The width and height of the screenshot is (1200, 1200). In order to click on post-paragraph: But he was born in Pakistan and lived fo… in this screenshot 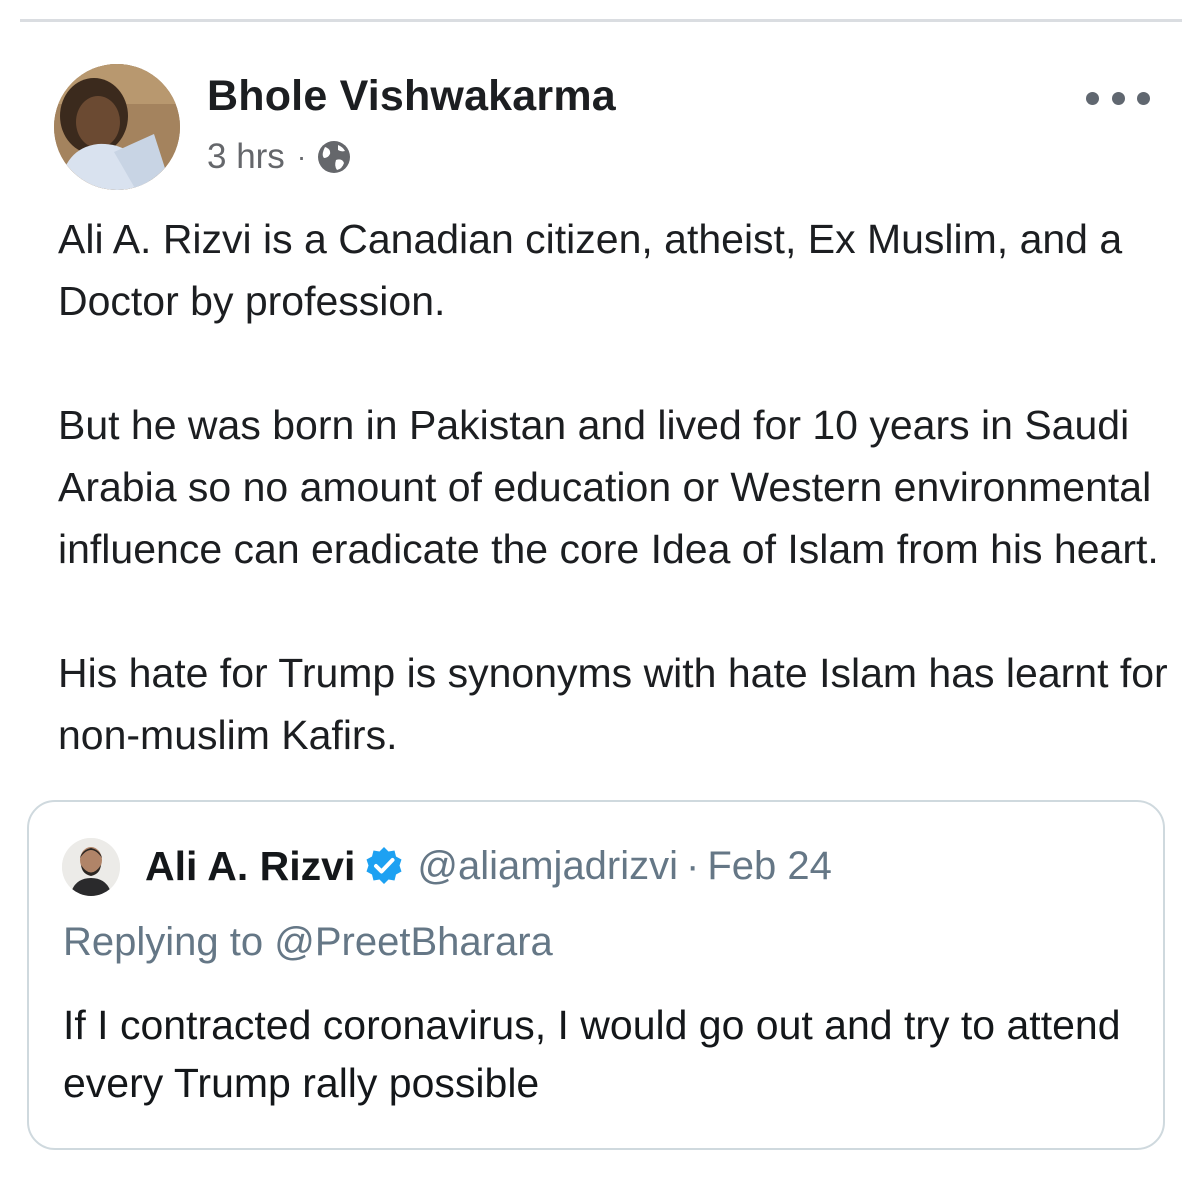, I will do `click(608, 487)`.